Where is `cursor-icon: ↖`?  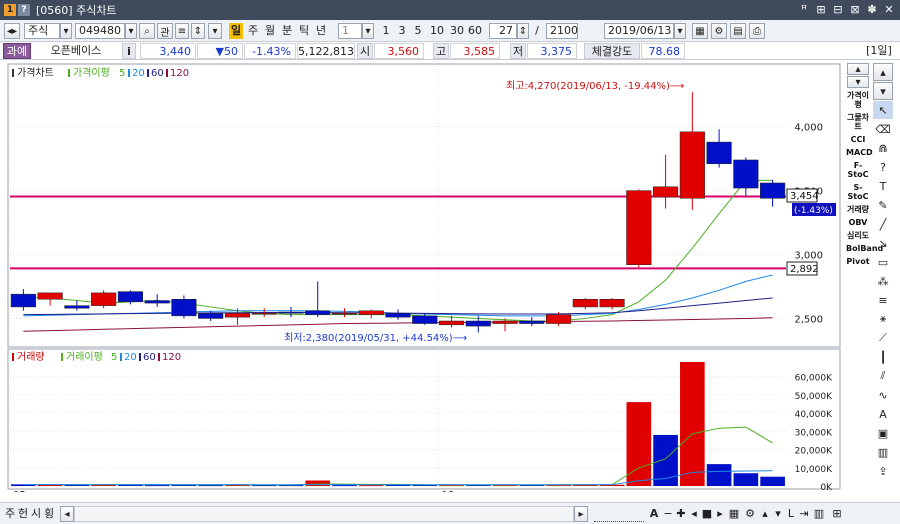 cursor-icon: ↖ is located at coordinates (883, 110).